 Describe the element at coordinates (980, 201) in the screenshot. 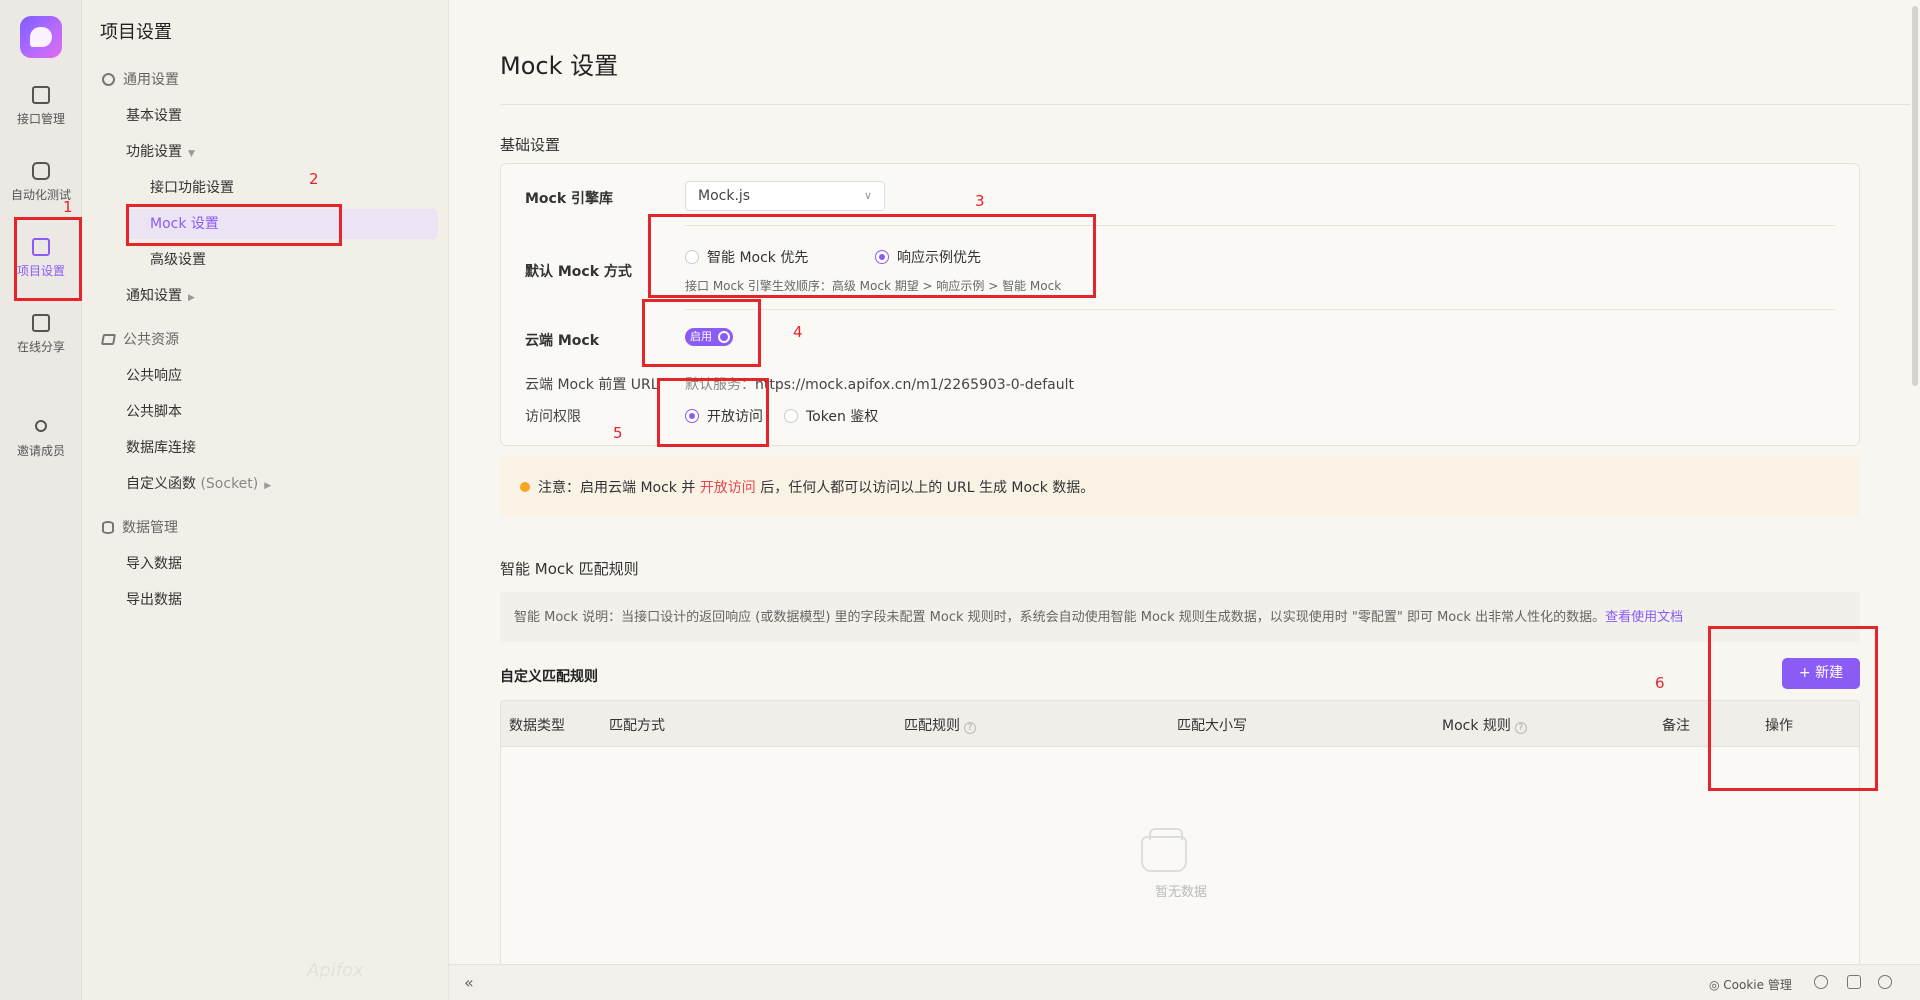

I see `annotation-number-3: 3` at that location.